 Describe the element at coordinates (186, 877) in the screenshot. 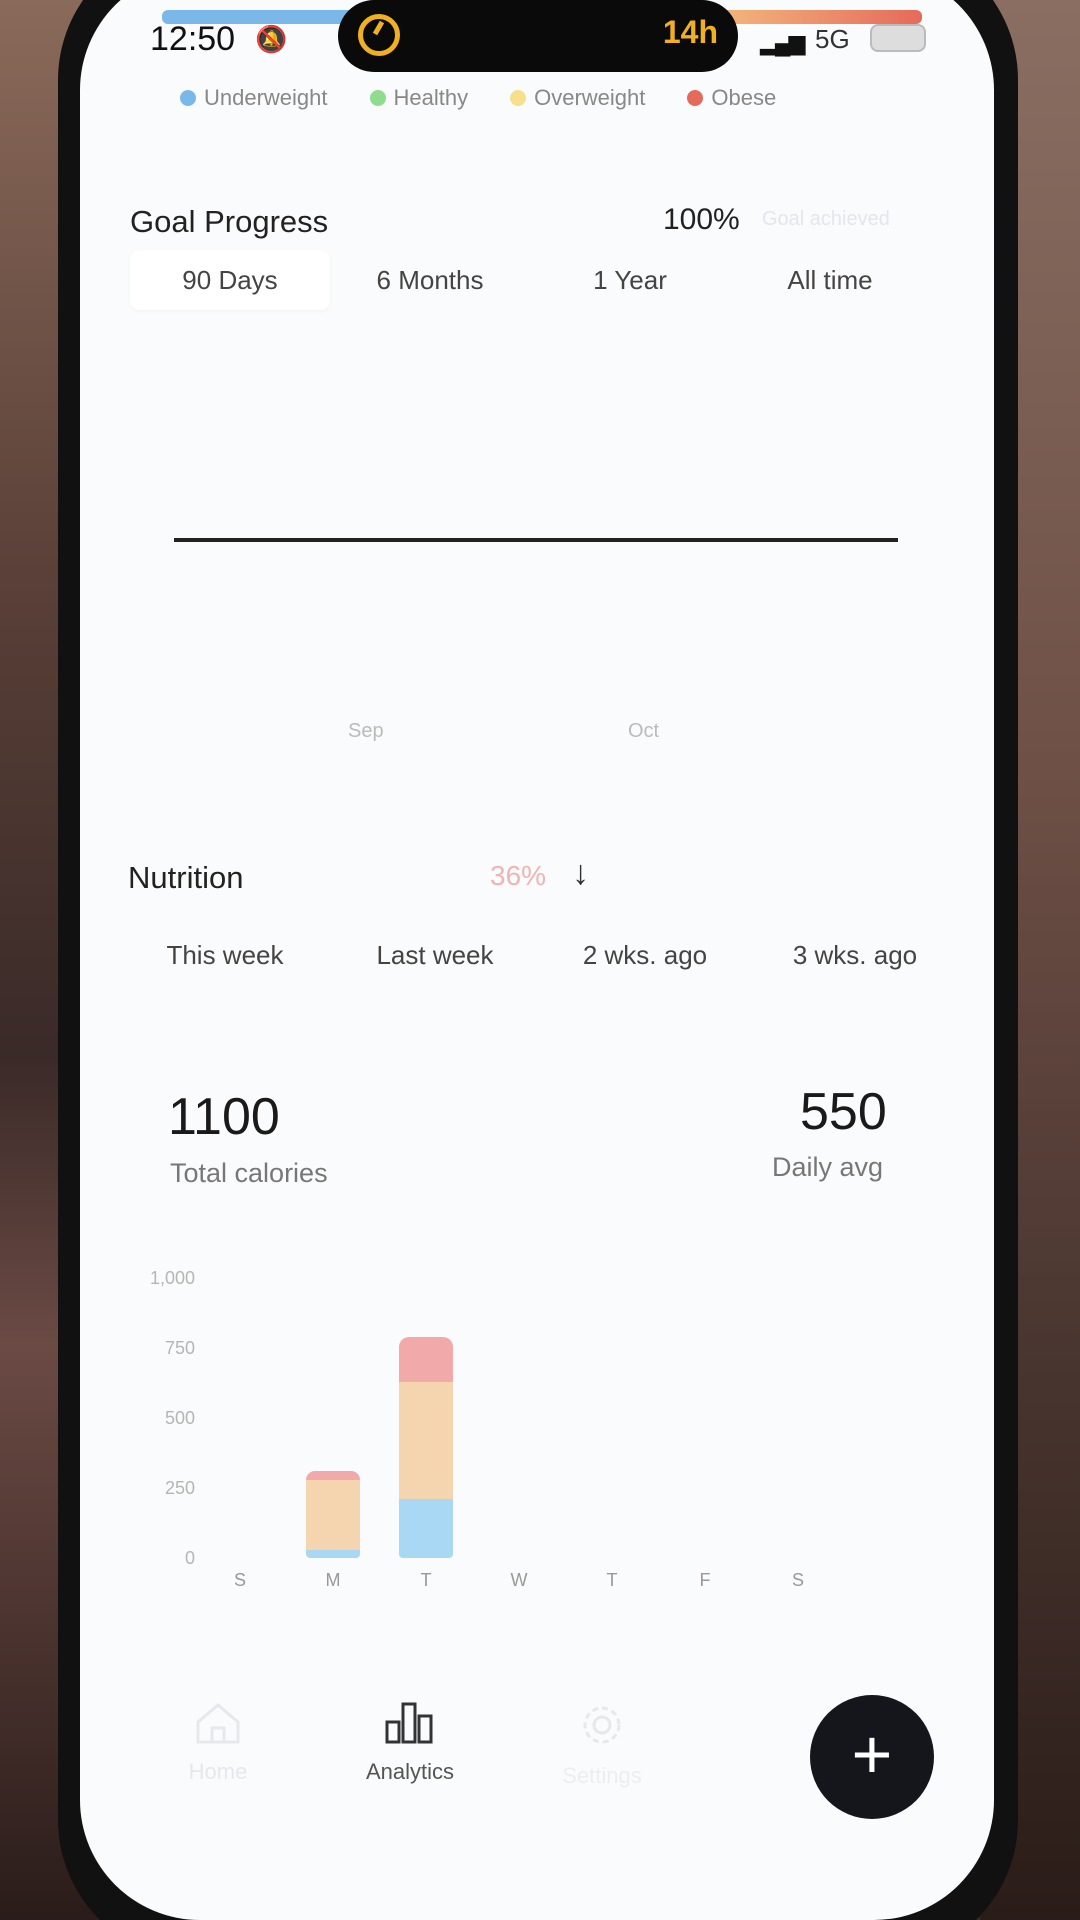

I see `nutrition-title: Nutrition` at that location.